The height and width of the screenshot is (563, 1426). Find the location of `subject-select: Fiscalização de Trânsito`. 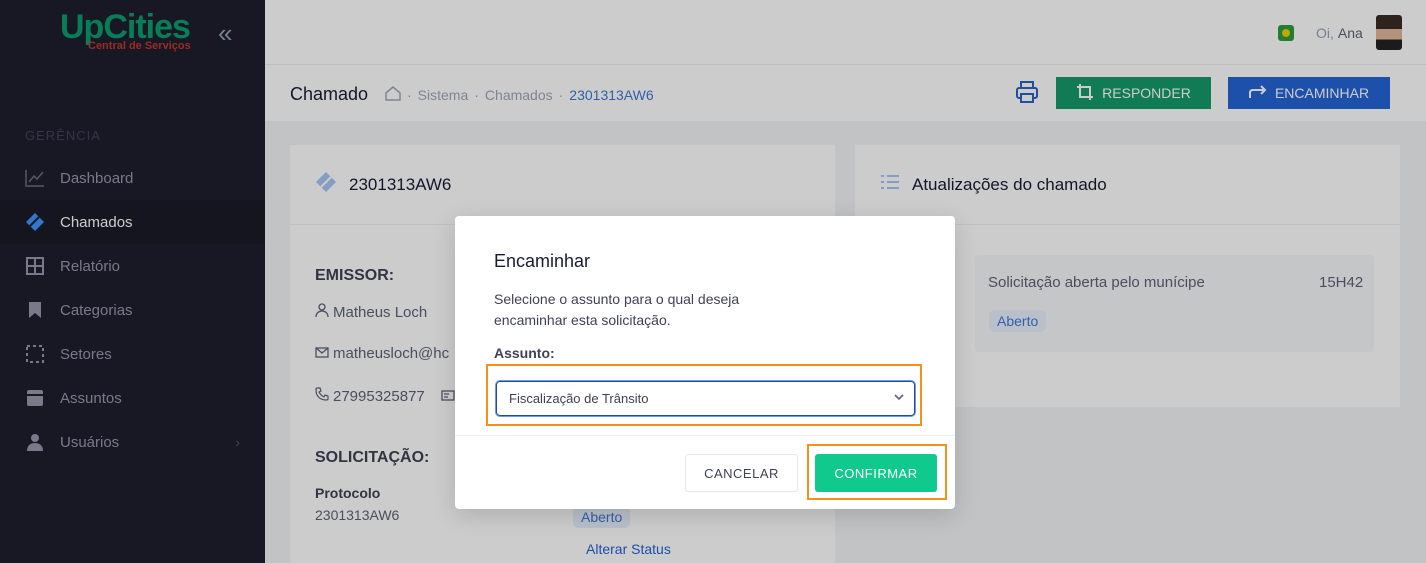

subject-select: Fiscalização de Trânsito is located at coordinates (705, 398).